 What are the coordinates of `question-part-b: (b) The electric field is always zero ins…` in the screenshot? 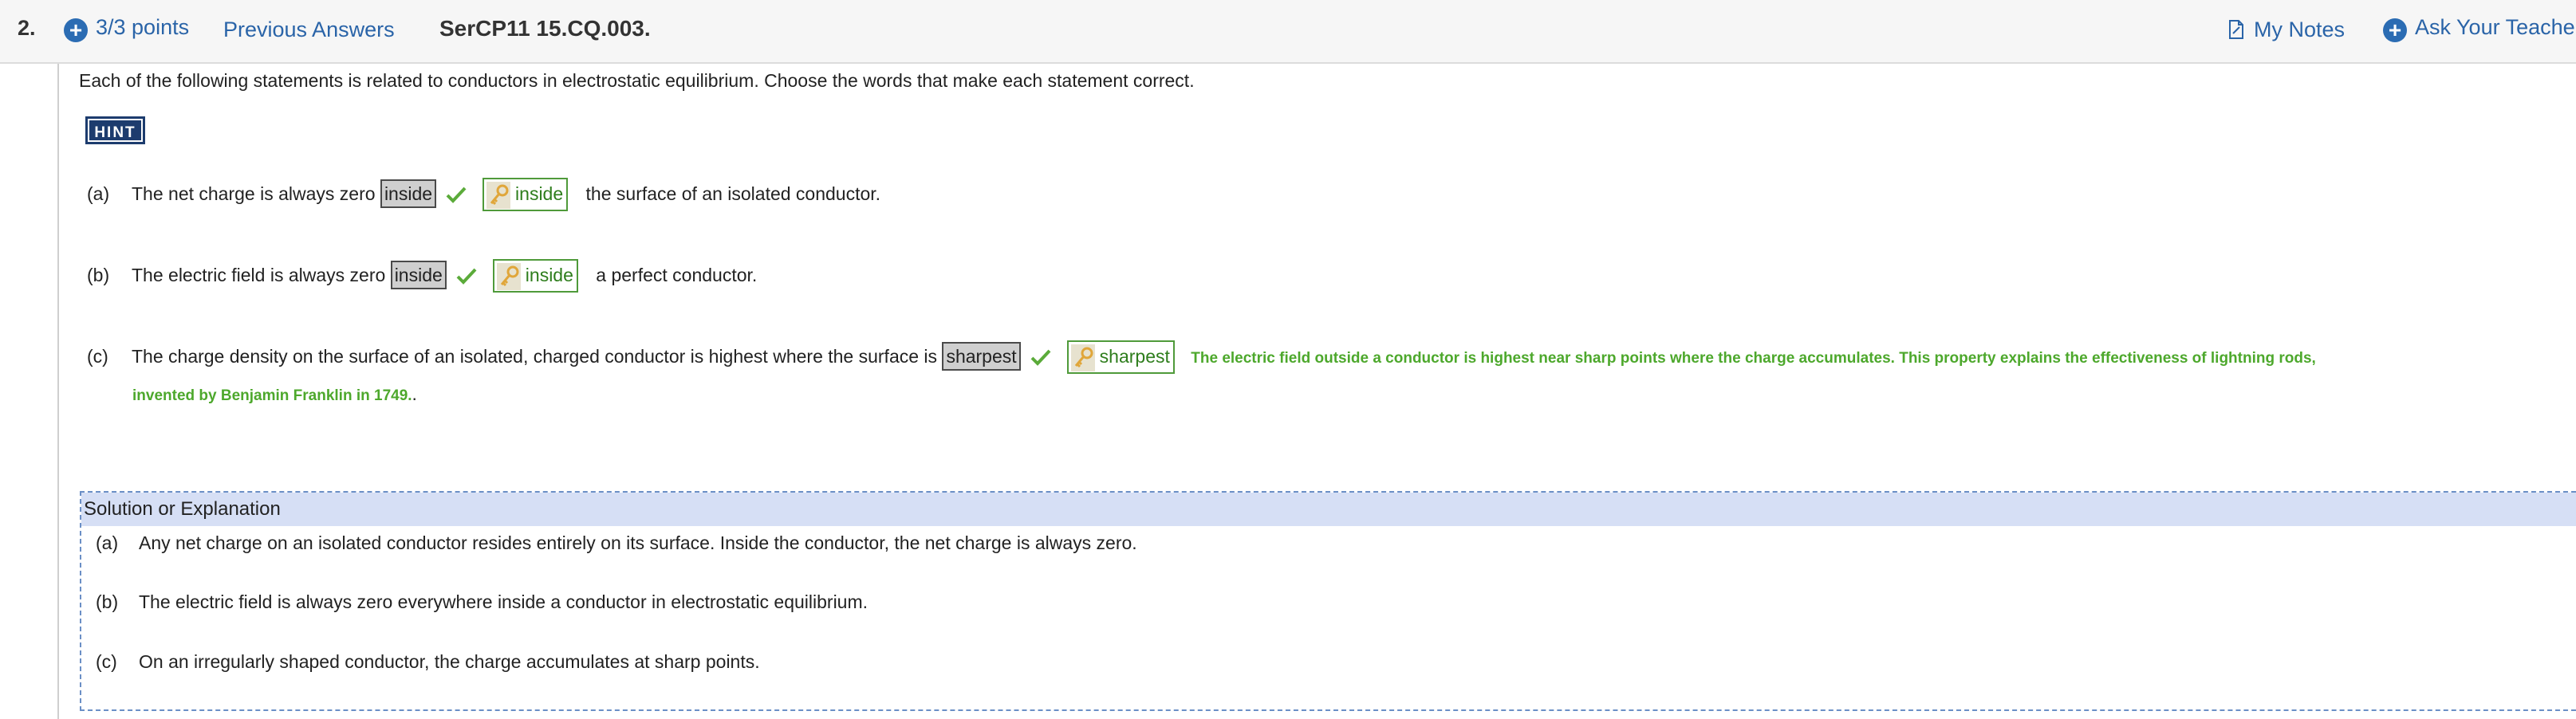 It's located at (422, 276).